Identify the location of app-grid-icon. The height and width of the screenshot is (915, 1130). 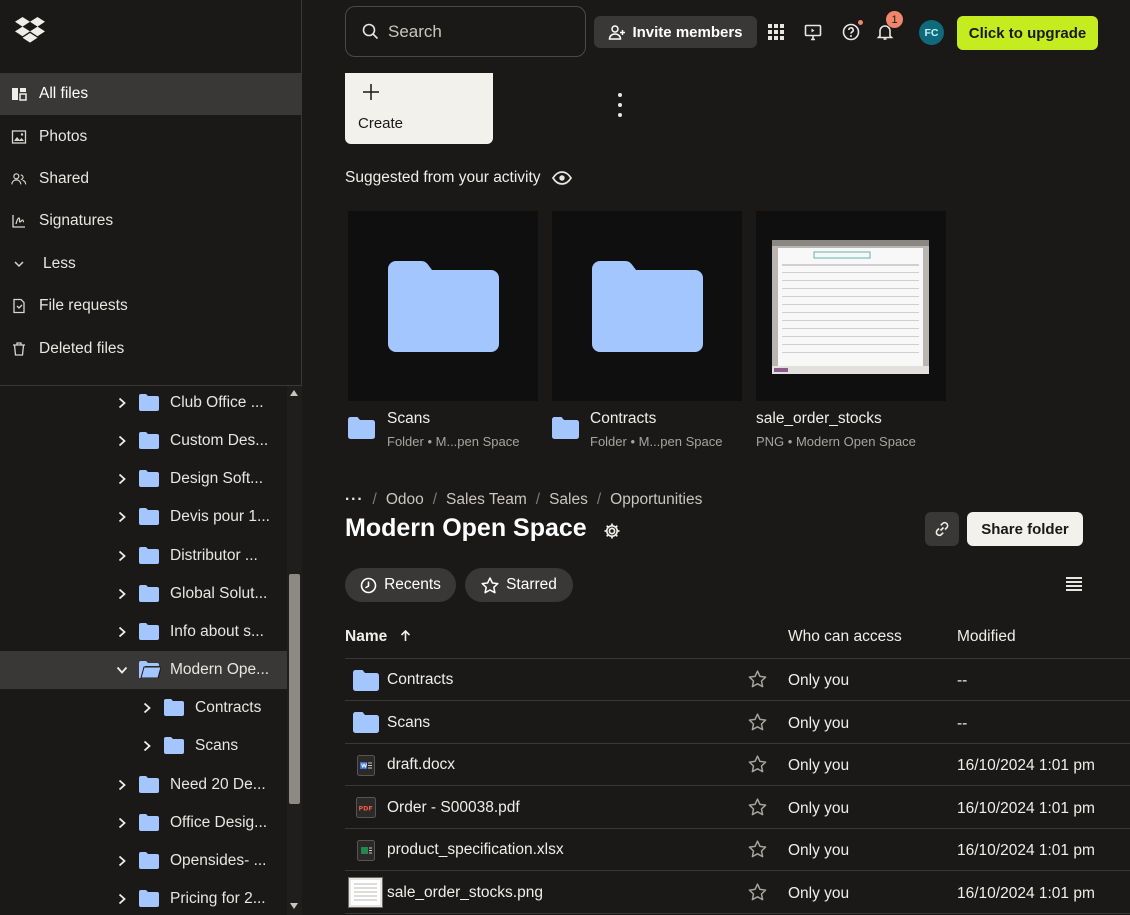
(776, 32).